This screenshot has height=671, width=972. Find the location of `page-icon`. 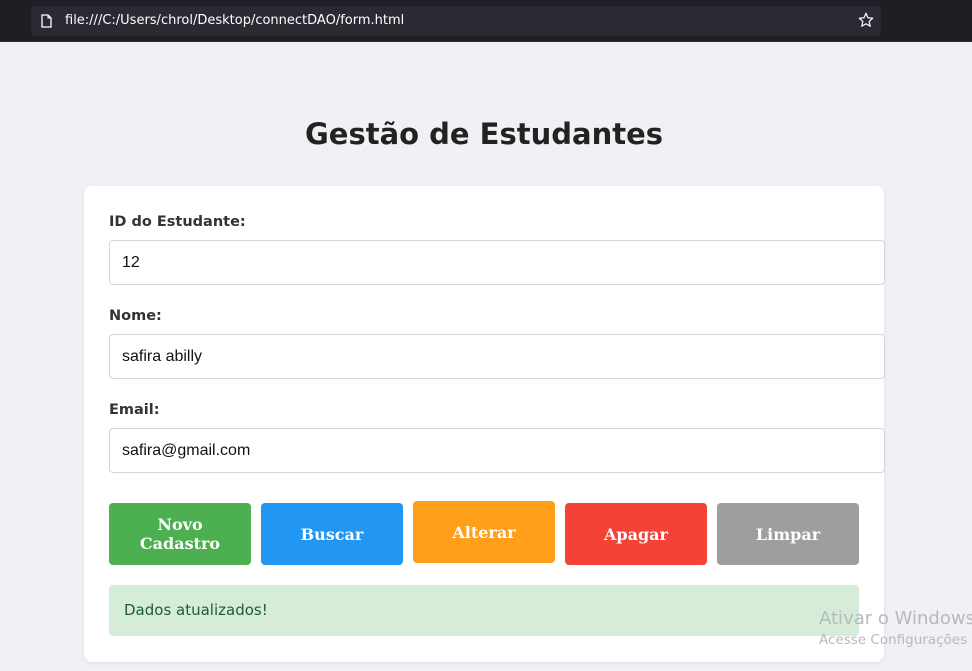

page-icon is located at coordinates (46, 21).